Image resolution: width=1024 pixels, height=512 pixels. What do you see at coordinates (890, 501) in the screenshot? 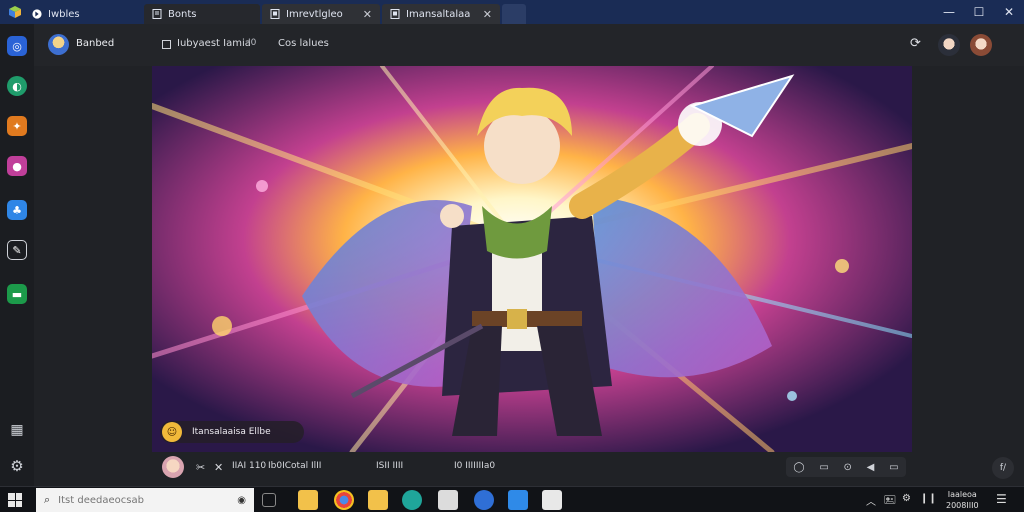
I see `network-icon: 🖭` at bounding box center [890, 501].